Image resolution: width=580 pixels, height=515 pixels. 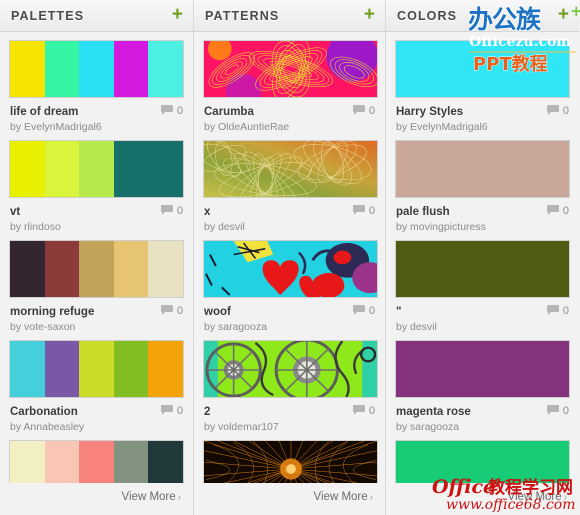 What do you see at coordinates (427, 15) in the screenshot?
I see `column-title-colors: COLORS` at bounding box center [427, 15].